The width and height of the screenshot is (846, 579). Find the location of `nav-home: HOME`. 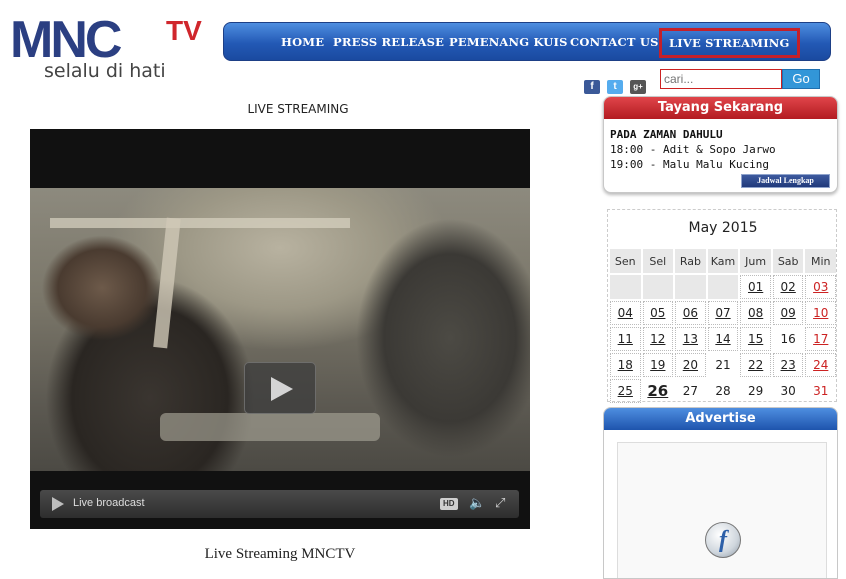

nav-home: HOME is located at coordinates (302, 42).